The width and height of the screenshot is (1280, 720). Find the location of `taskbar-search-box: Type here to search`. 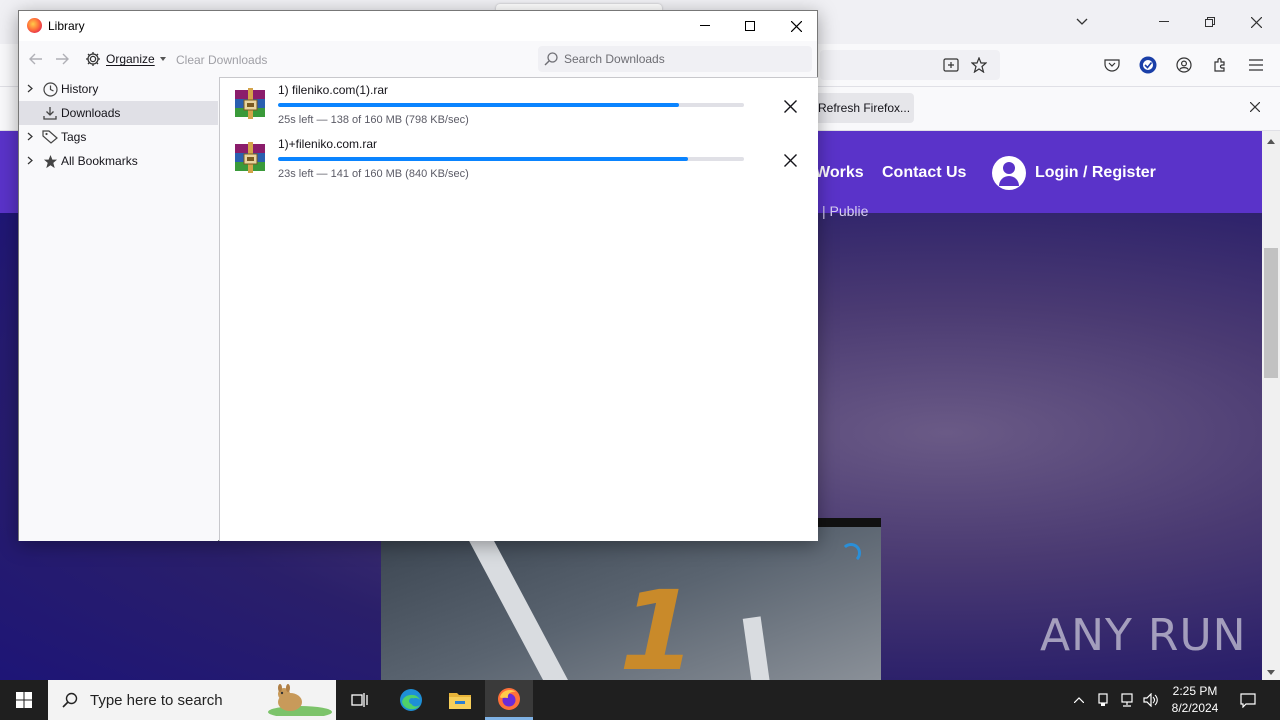

taskbar-search-box: Type here to search is located at coordinates (192, 700).